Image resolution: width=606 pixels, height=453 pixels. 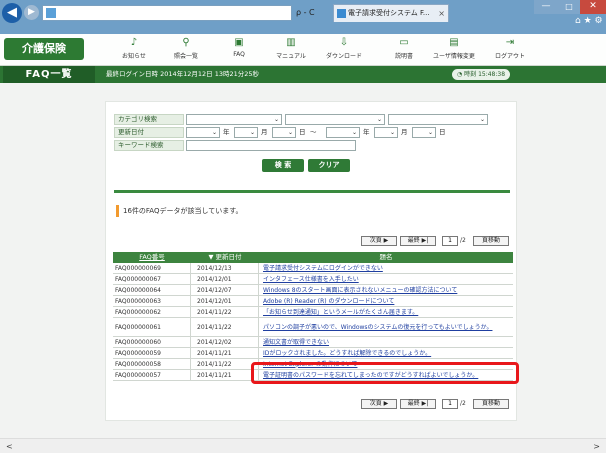 I want to click on tilde-text: ～, so click(x=313, y=132).